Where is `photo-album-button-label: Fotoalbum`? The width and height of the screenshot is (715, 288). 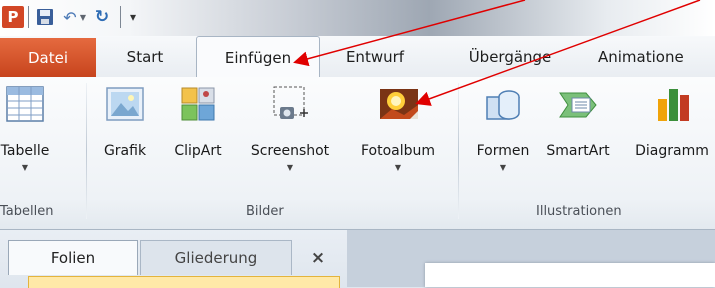 photo-album-button-label: Fotoalbum is located at coordinates (398, 151).